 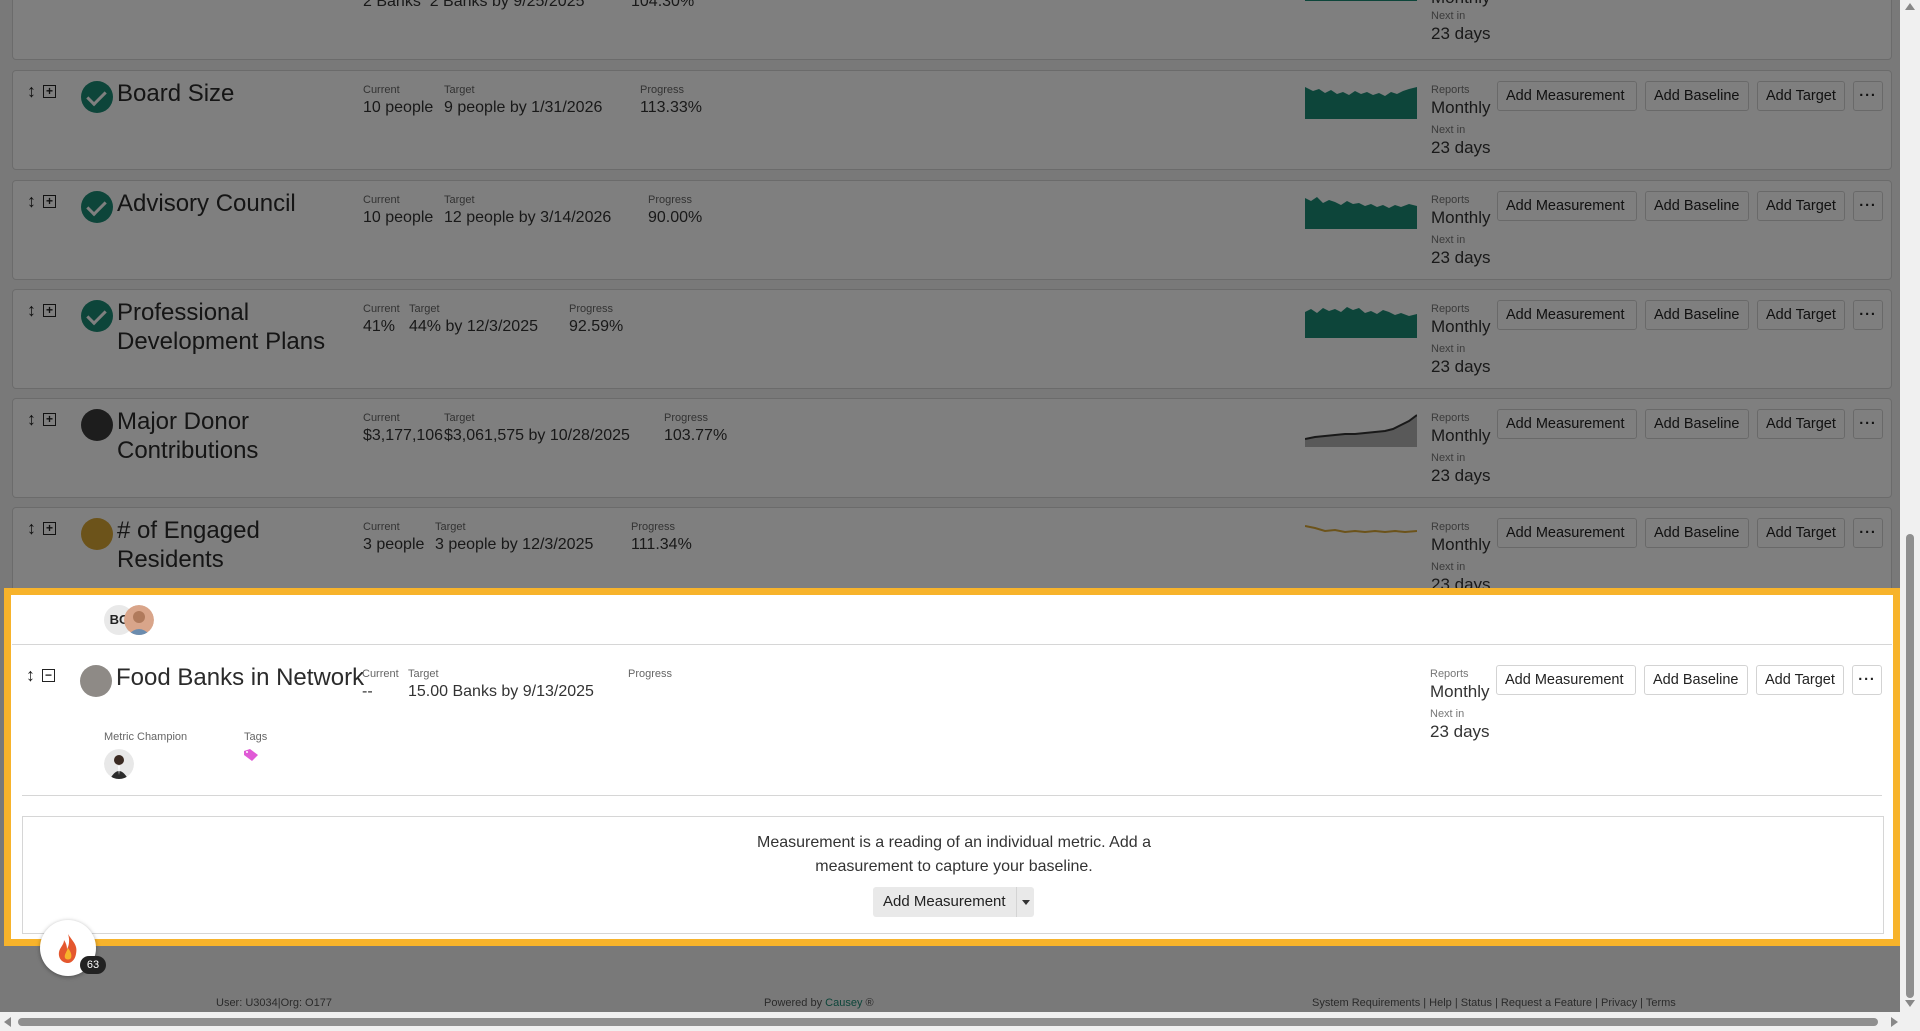 What do you see at coordinates (398, 107) in the screenshot?
I see `current-value: 10 people` at bounding box center [398, 107].